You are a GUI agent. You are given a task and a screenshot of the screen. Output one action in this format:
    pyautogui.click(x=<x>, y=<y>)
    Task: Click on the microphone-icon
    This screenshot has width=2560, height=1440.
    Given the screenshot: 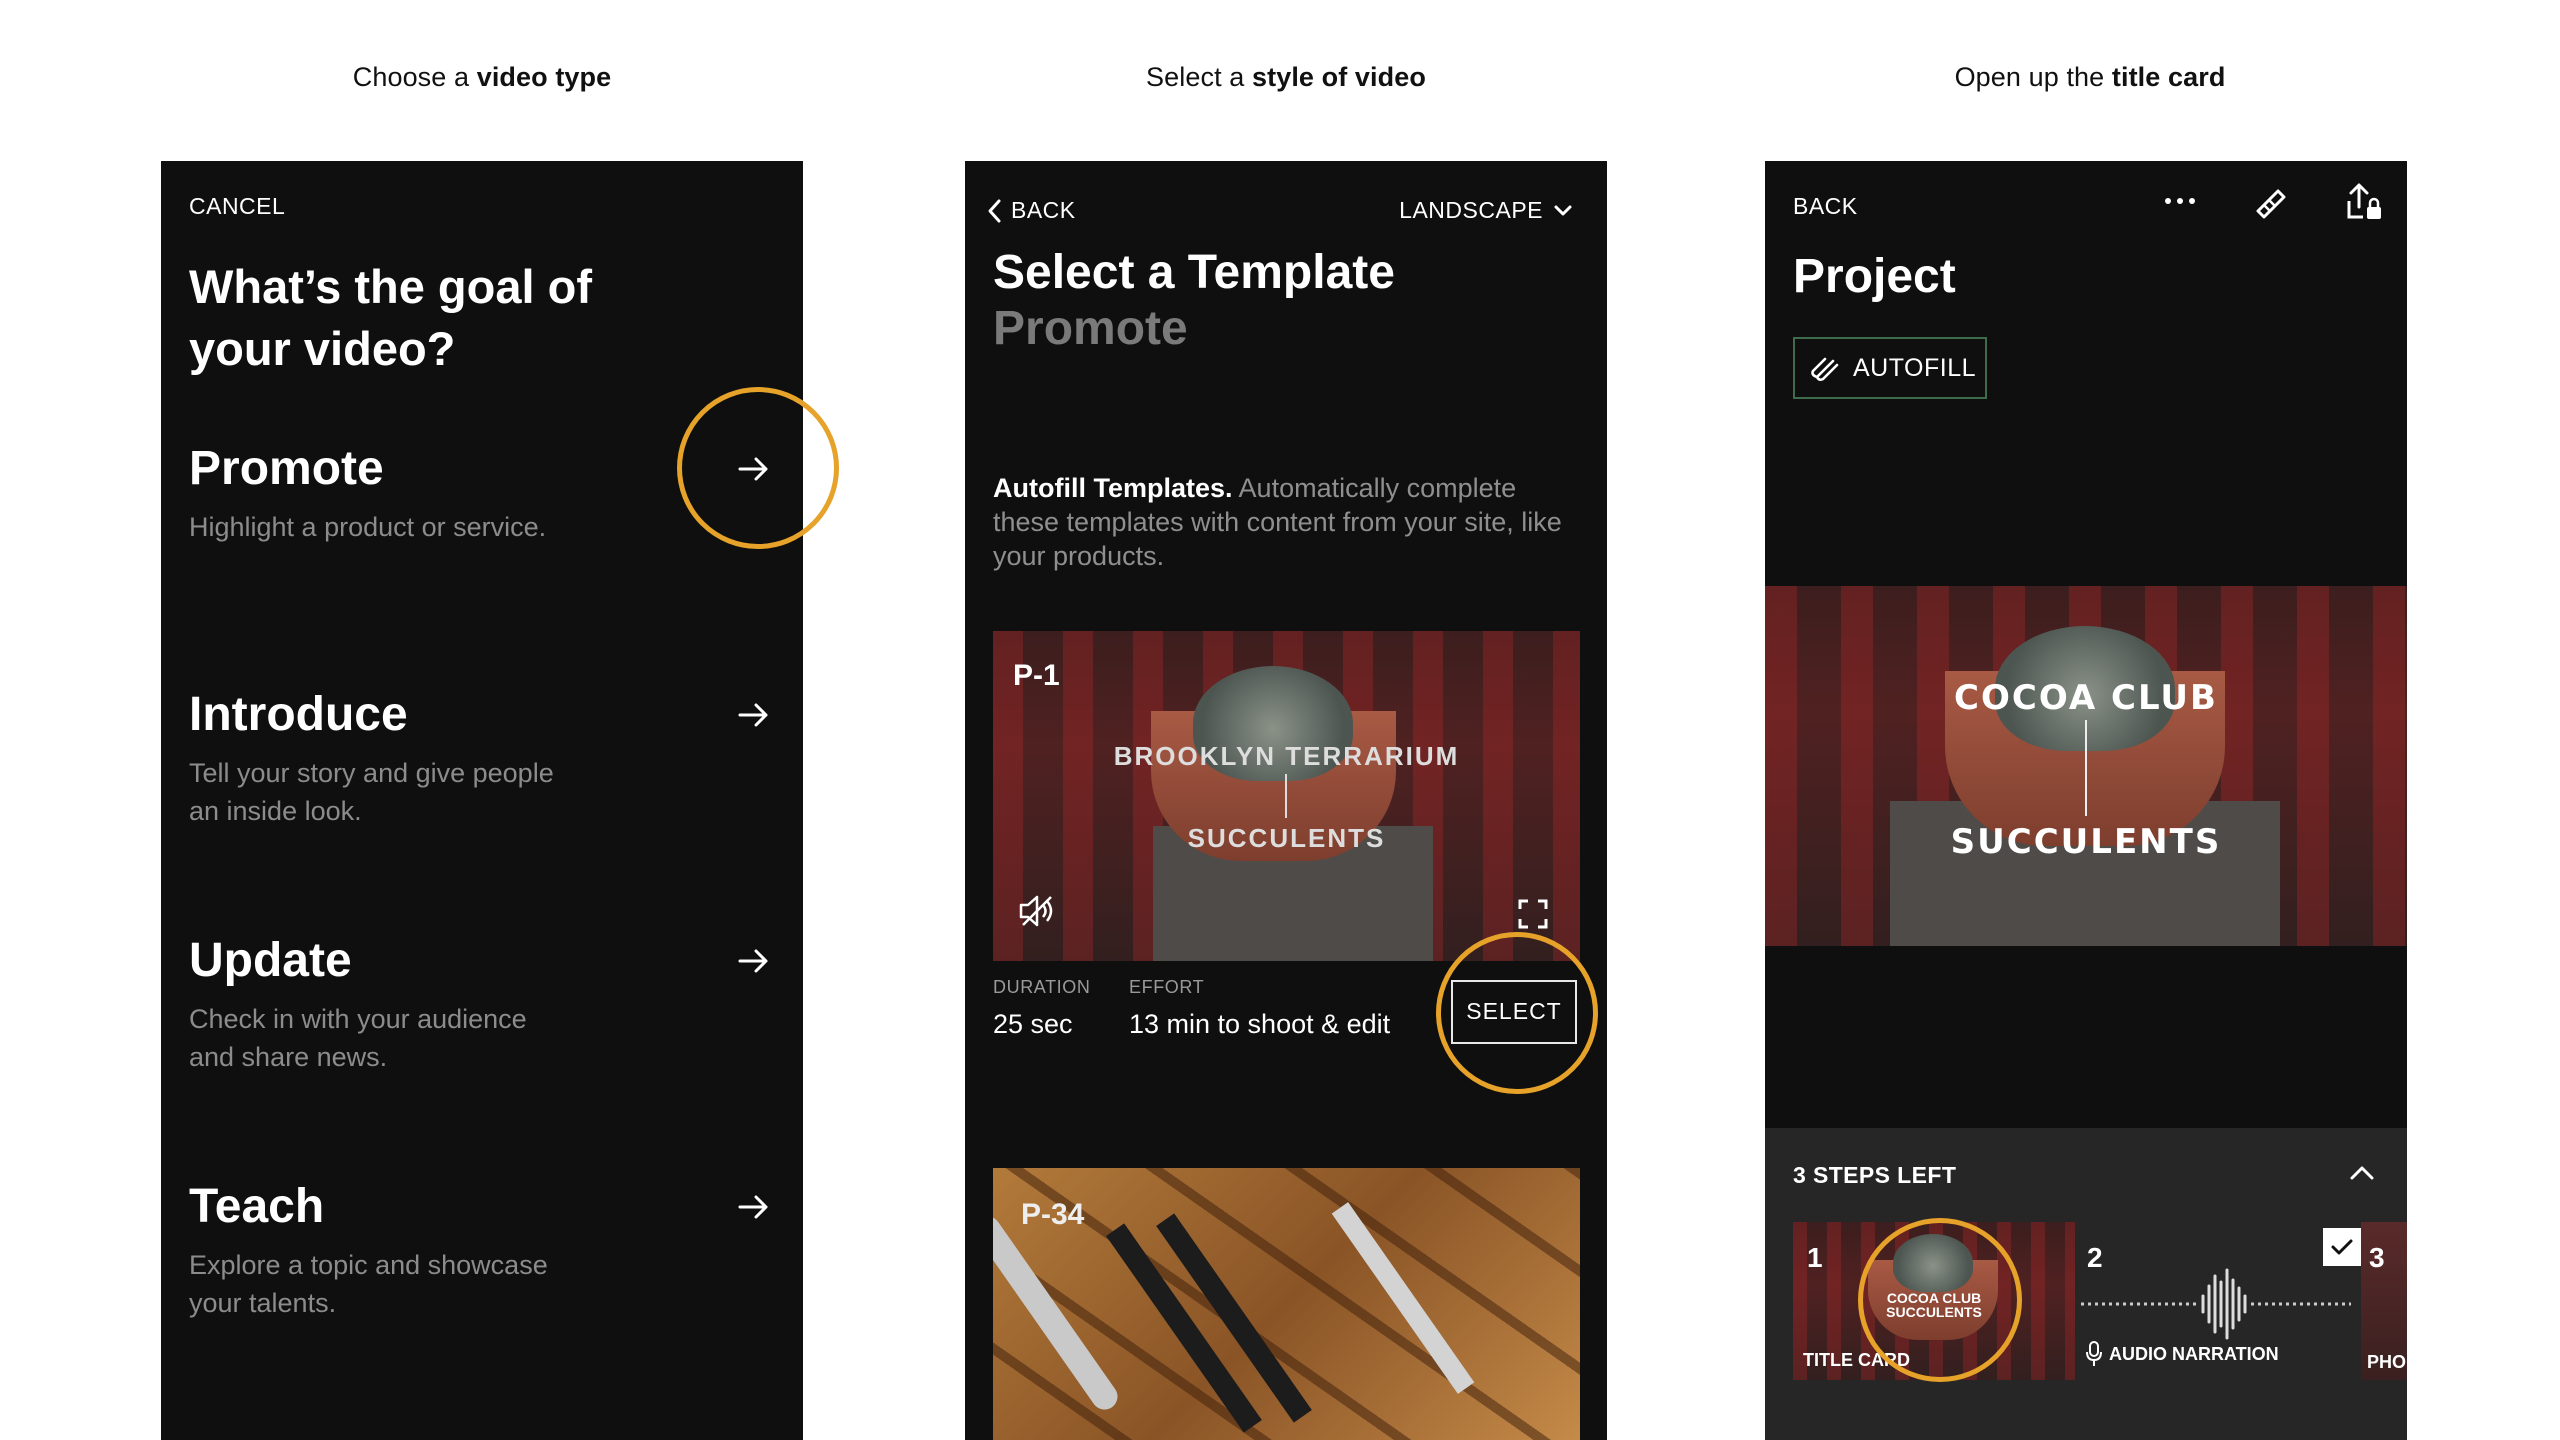 What is the action you would take?
    pyautogui.click(x=2094, y=1353)
    